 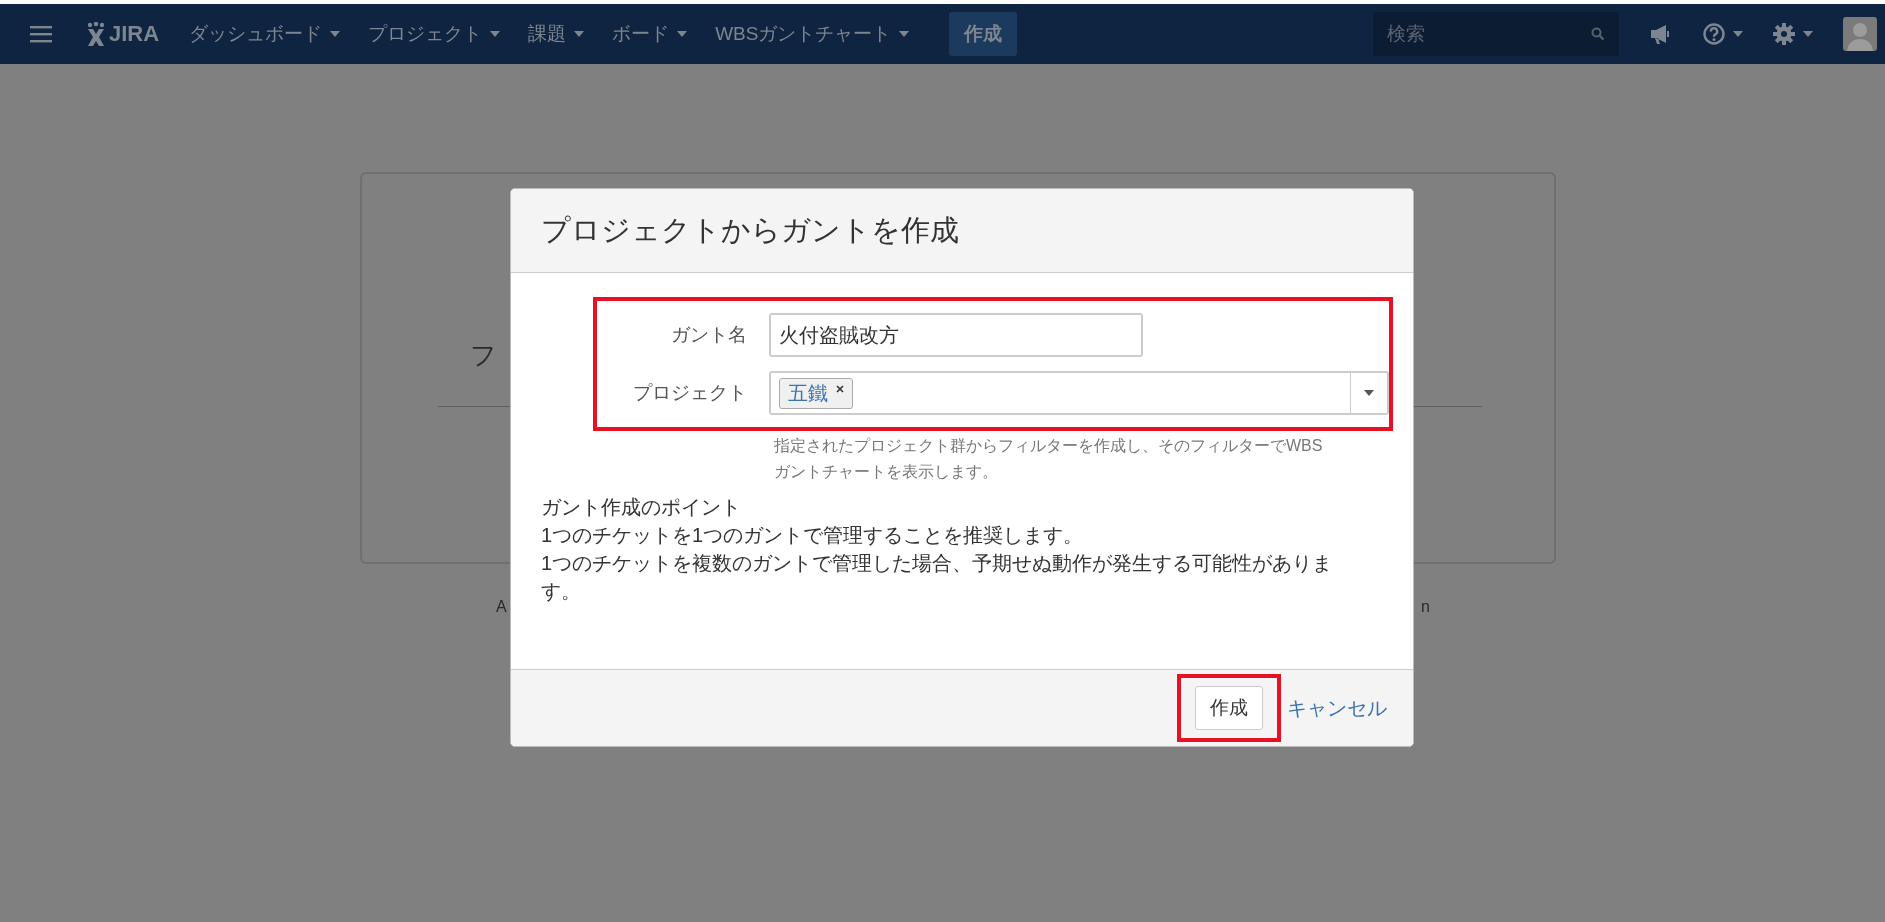 I want to click on nav-menu: ダッシュボード, so click(x=265, y=34).